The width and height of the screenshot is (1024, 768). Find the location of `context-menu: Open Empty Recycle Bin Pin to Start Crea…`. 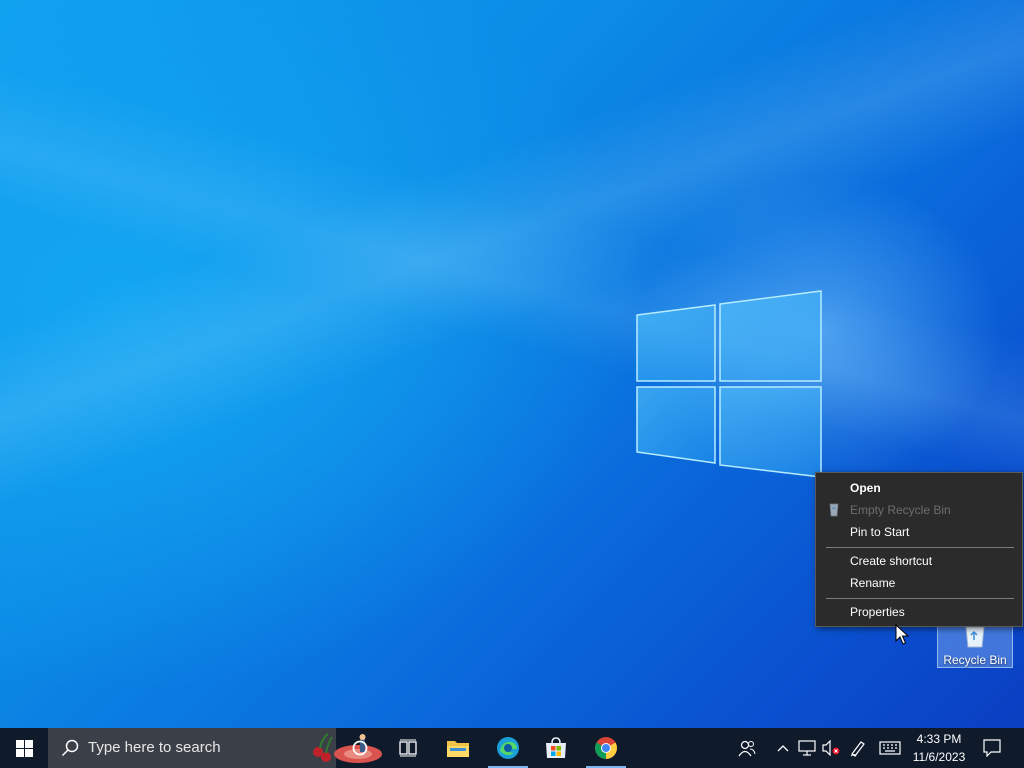

context-menu: Open Empty Recycle Bin Pin to Start Crea… is located at coordinates (919, 549).